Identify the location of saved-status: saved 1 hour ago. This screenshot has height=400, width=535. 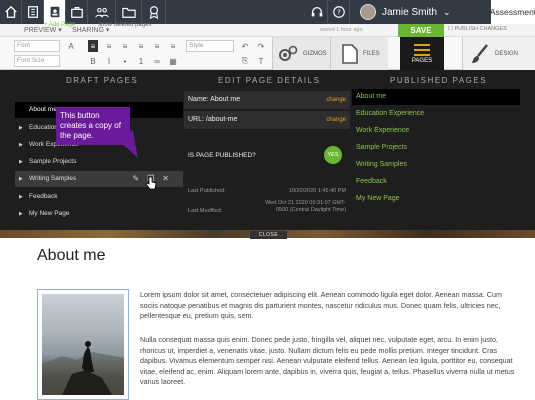
(341, 30).